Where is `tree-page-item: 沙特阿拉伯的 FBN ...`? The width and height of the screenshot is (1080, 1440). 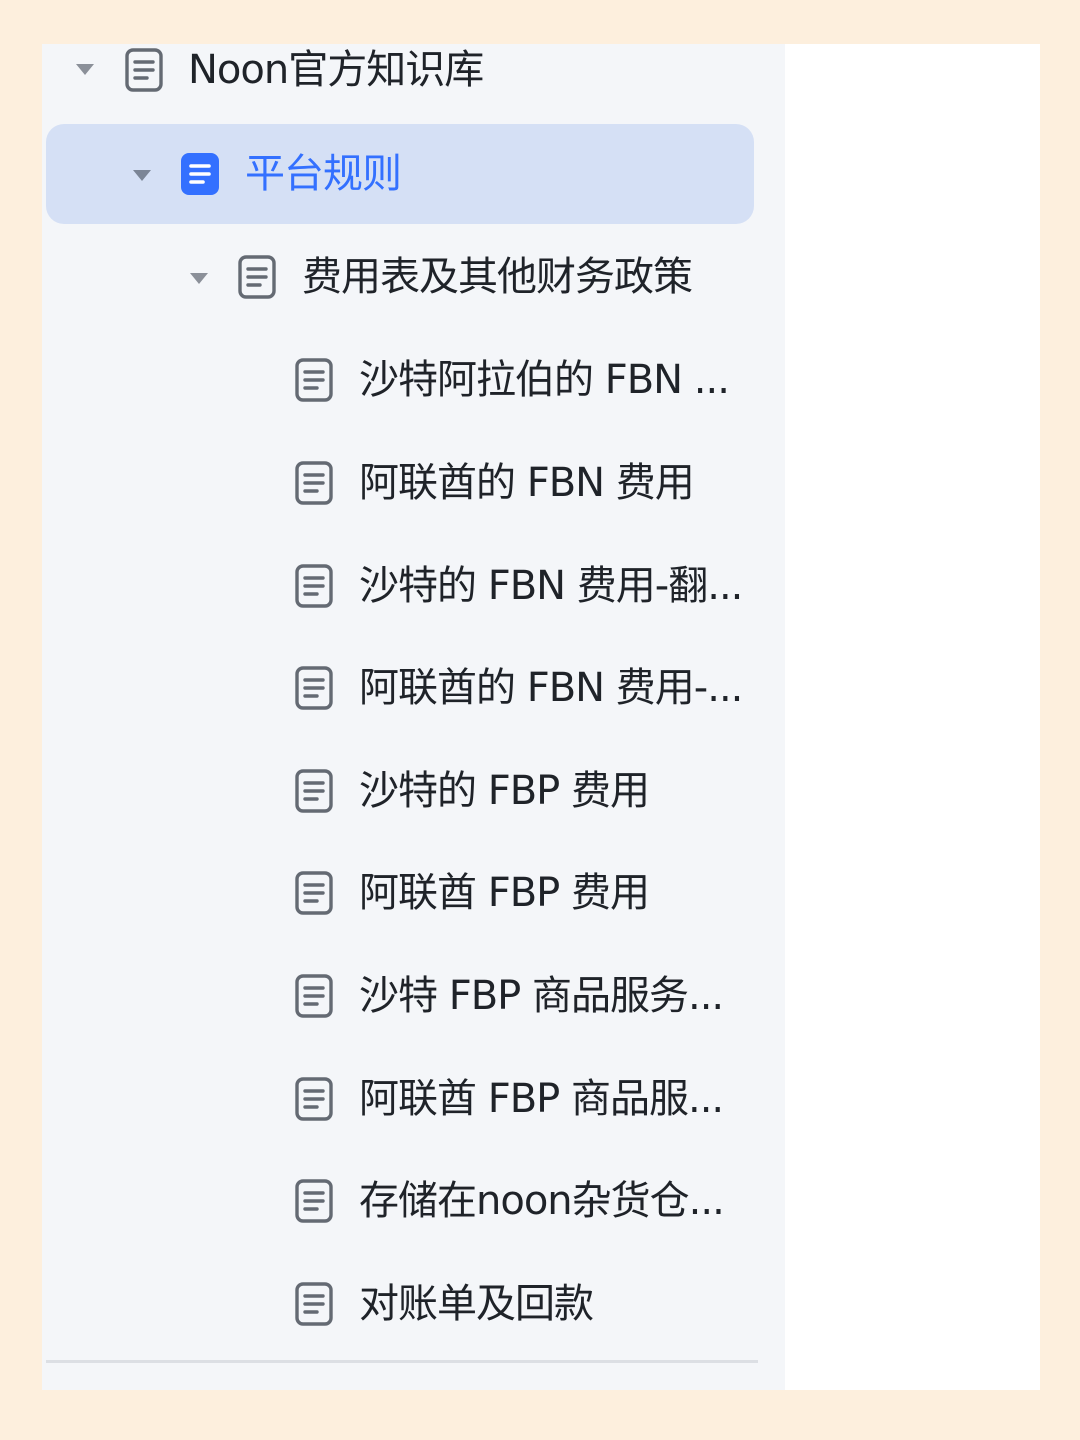 tree-page-item: 沙特阿拉伯的 FBN ... is located at coordinates (400, 379).